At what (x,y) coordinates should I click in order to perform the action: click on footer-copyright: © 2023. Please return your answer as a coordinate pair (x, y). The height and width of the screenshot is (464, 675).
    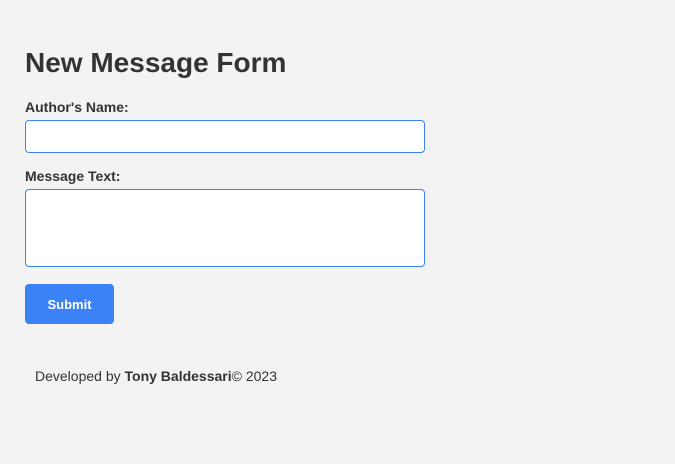
    Looking at the image, I should click on (254, 376).